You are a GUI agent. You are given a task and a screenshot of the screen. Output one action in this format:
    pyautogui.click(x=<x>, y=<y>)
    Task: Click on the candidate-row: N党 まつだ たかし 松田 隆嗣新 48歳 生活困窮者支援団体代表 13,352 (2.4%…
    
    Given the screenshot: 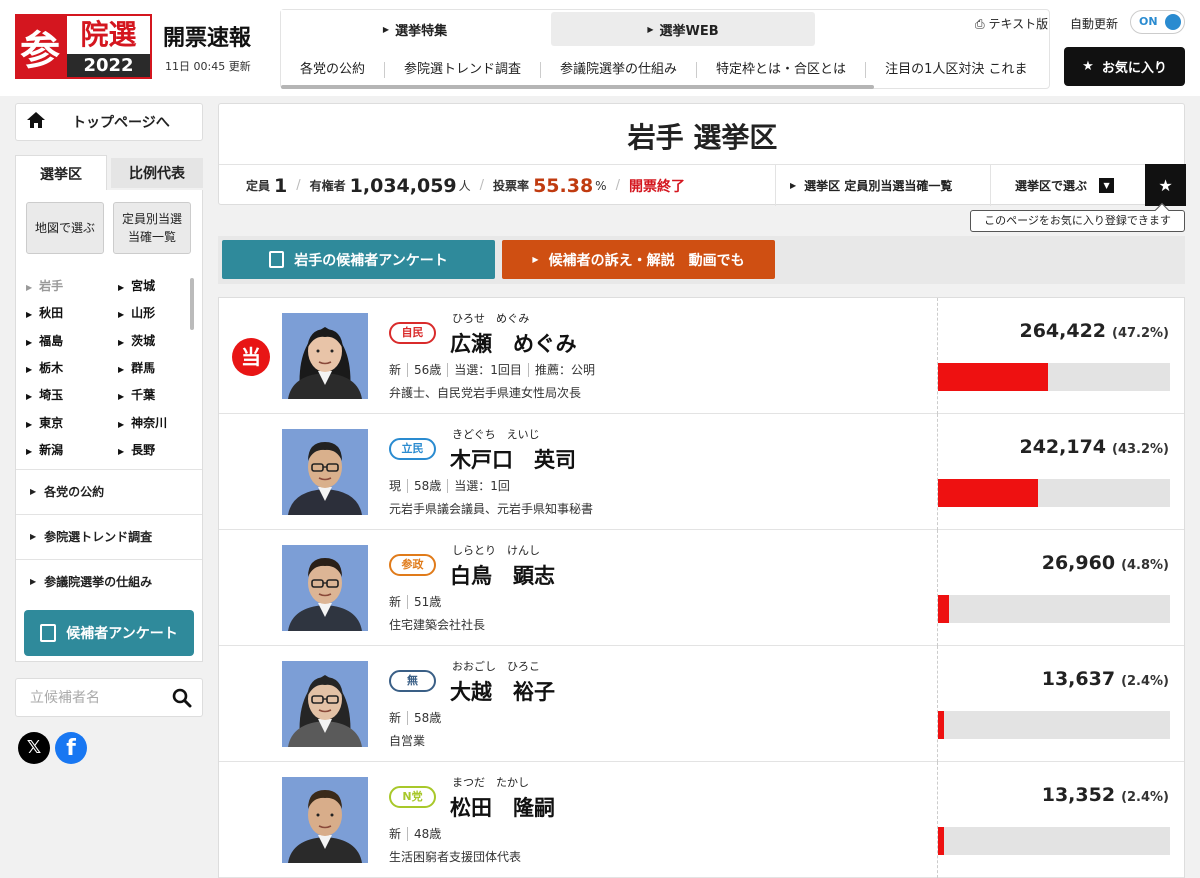 What is the action you would take?
    pyautogui.click(x=701, y=820)
    